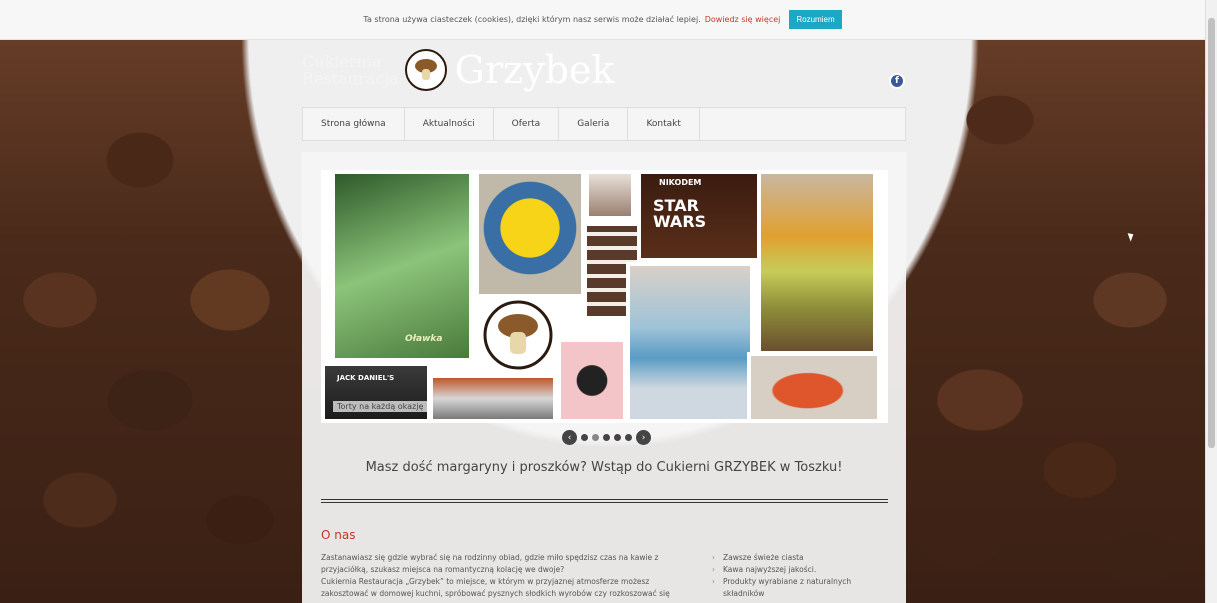 This screenshot has width=1217, height=603. What do you see at coordinates (380, 406) in the screenshot?
I see `slider-caption: Torty na każdą okazję` at bounding box center [380, 406].